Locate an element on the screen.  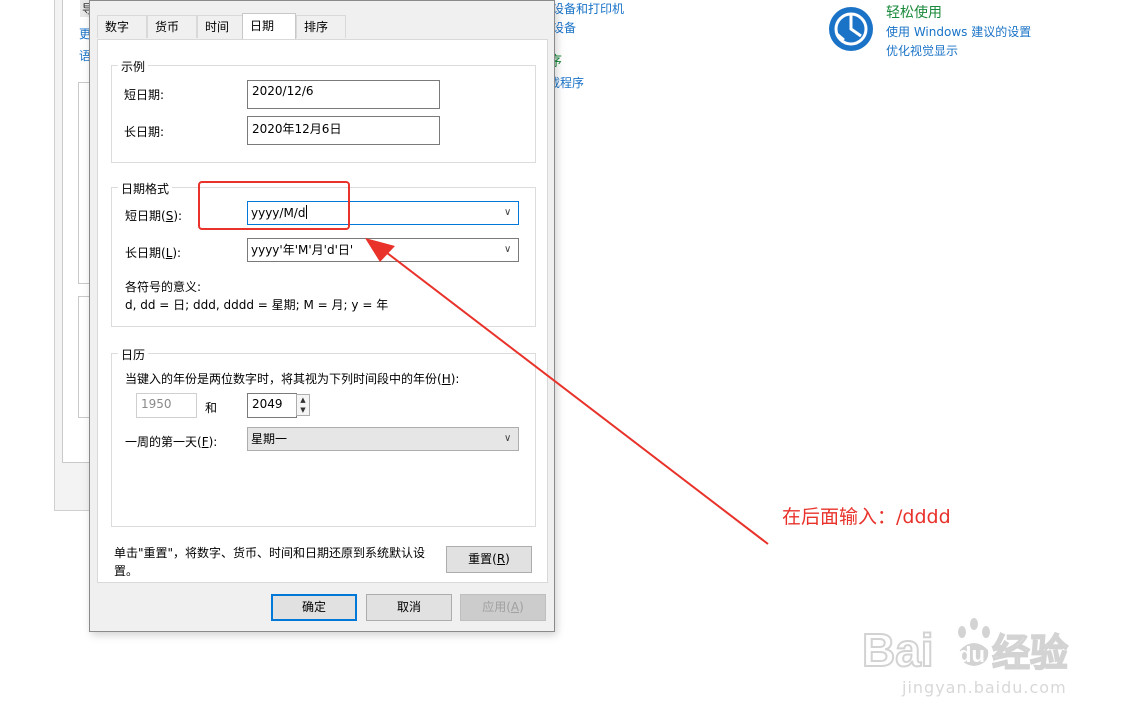
svg-text: Bai is located at coordinates (898, 650).